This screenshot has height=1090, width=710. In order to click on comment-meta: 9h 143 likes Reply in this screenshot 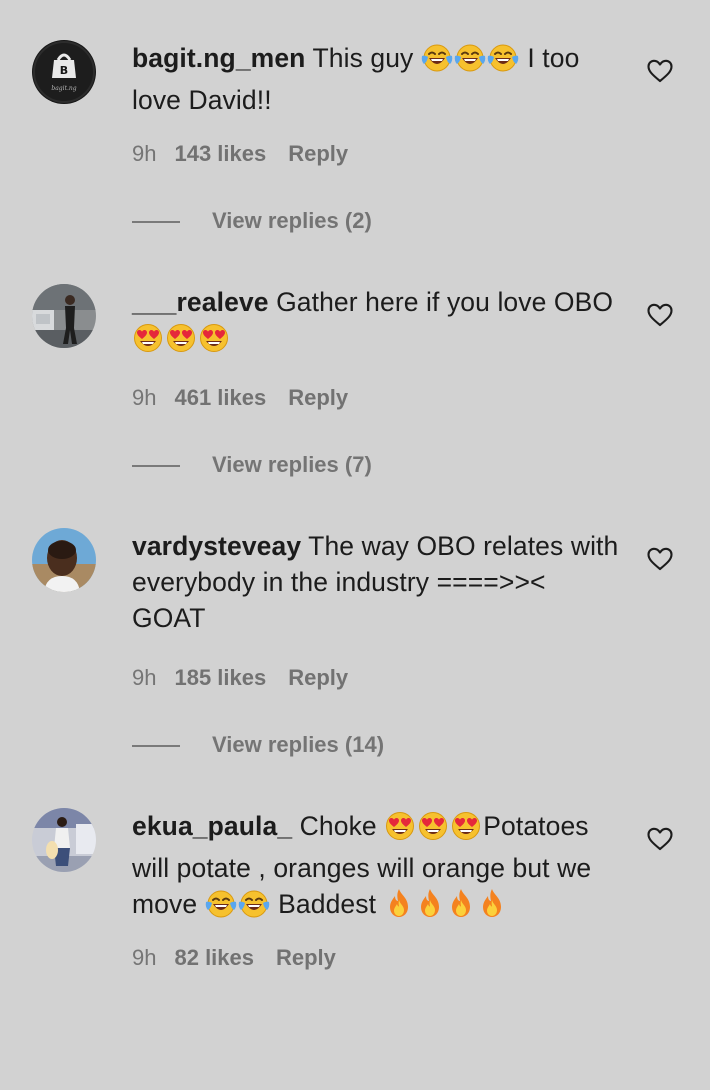, I will do `click(240, 154)`.